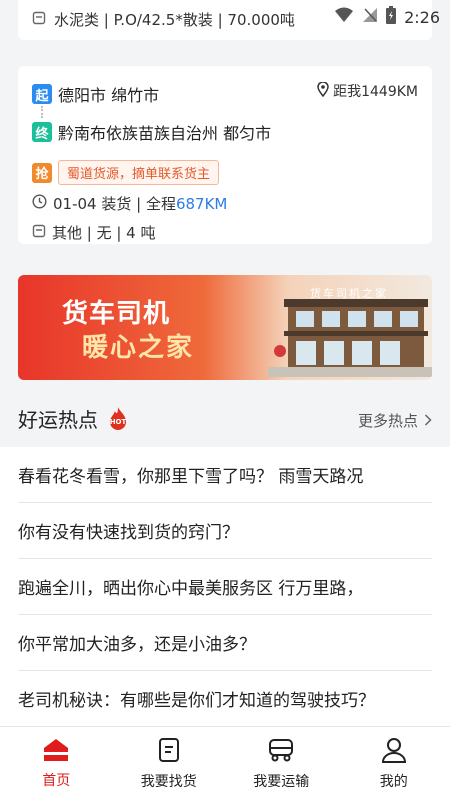  I want to click on route-divider, so click(42, 112).